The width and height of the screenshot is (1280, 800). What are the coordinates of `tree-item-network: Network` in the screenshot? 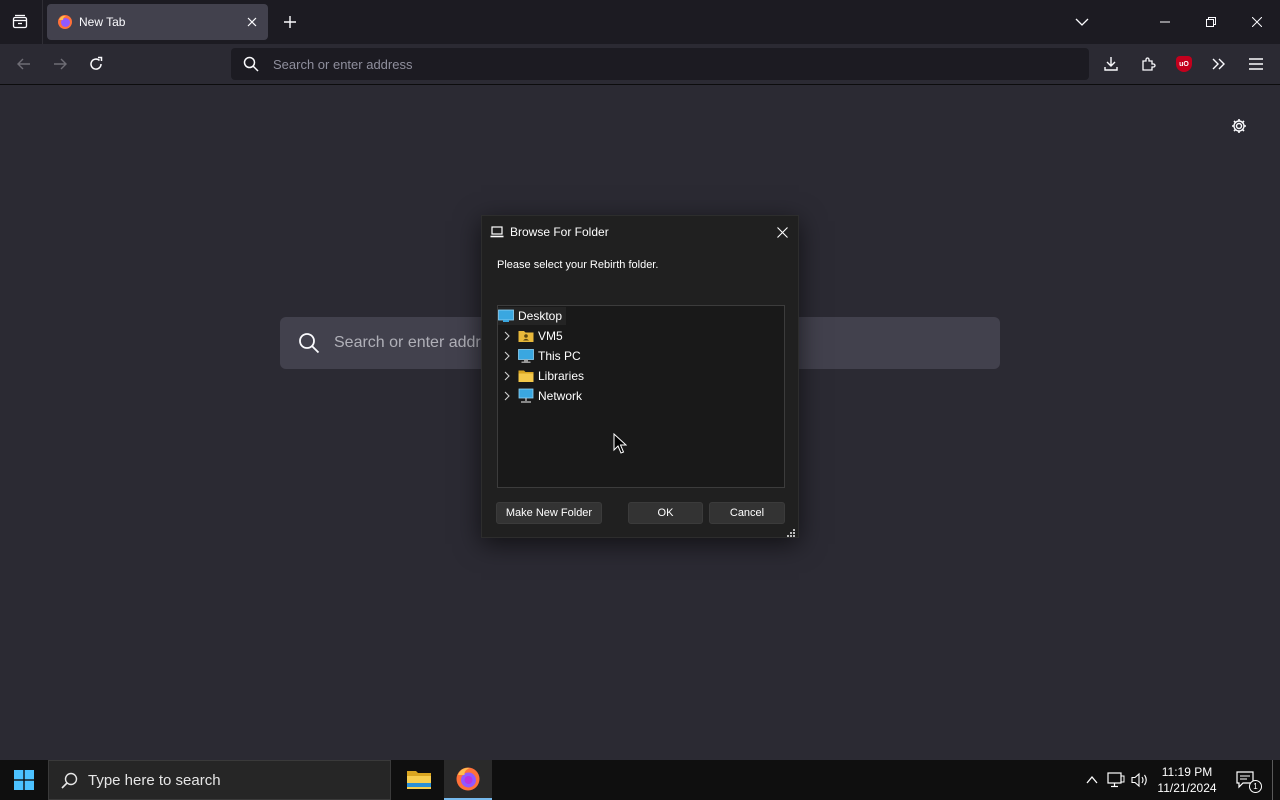 It's located at (541, 396).